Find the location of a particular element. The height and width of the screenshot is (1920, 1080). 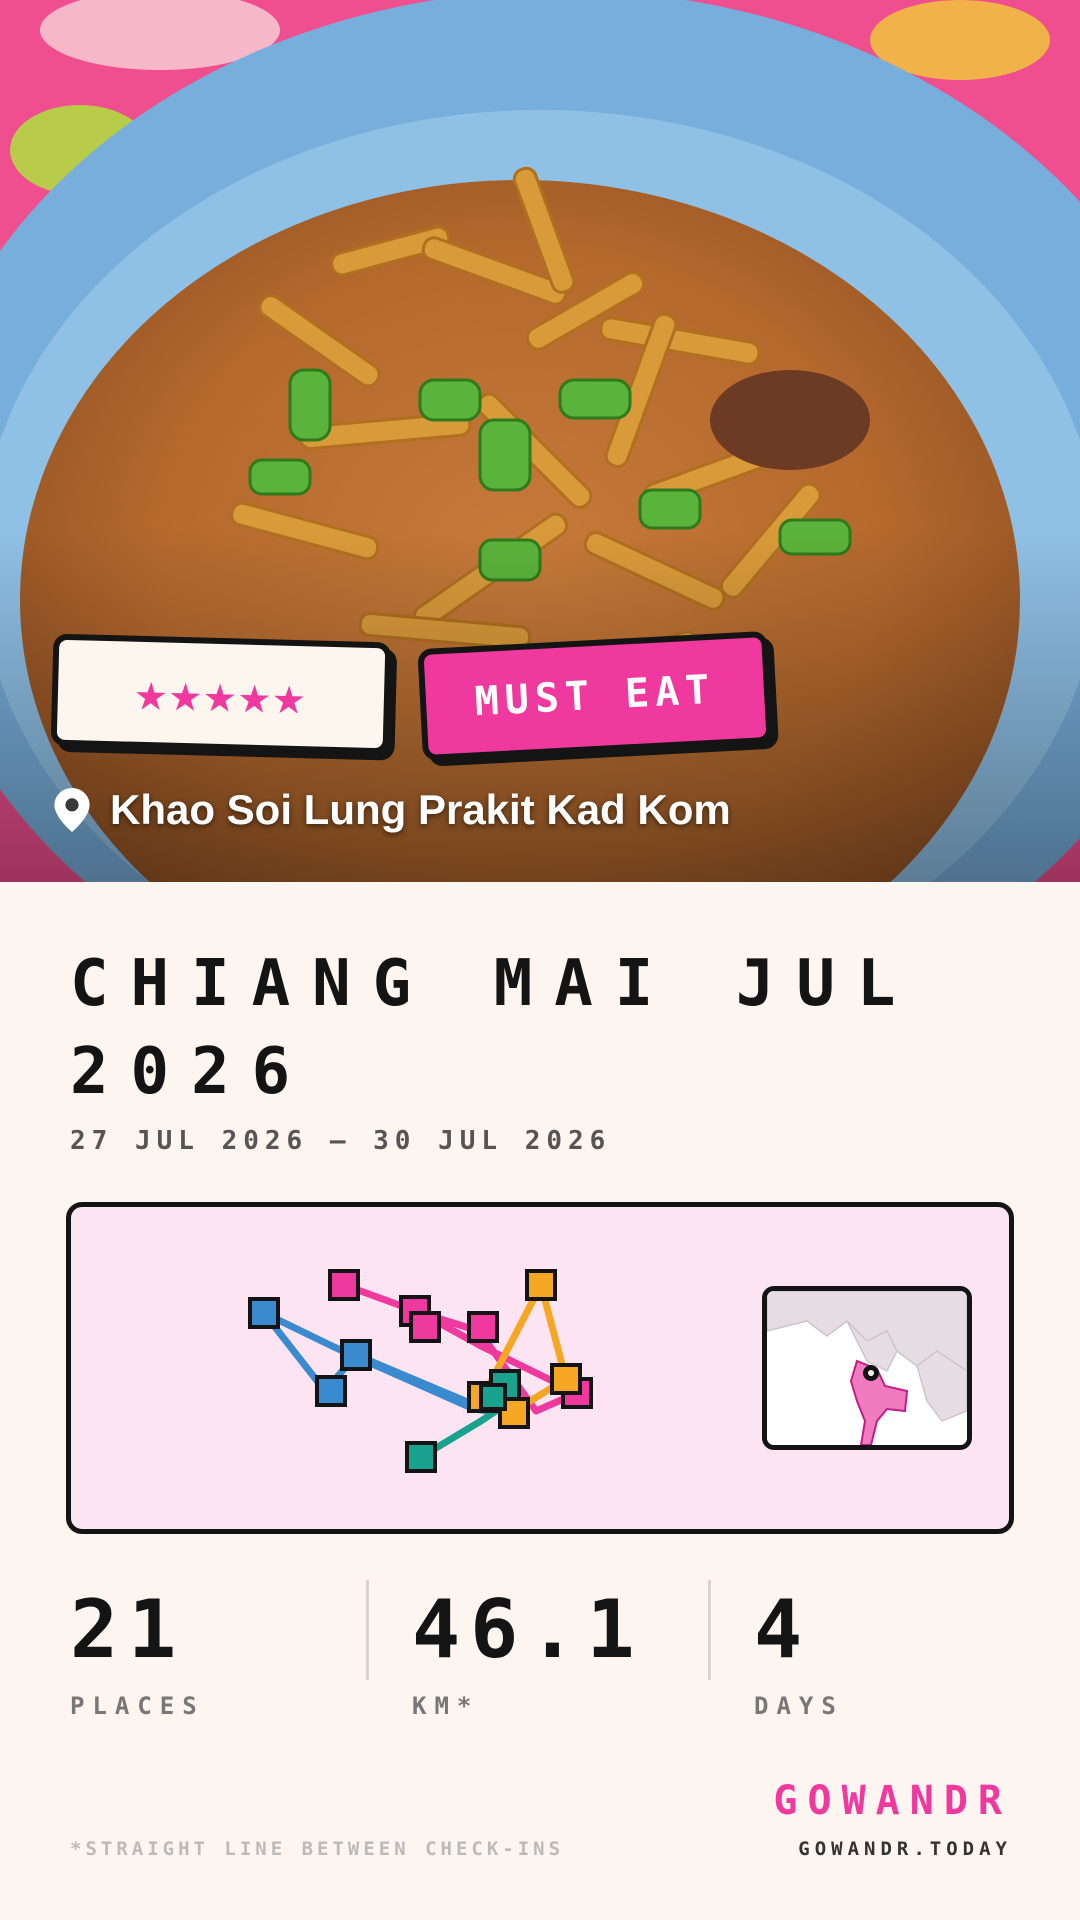

region-map-svg is located at coordinates (867, 1368).